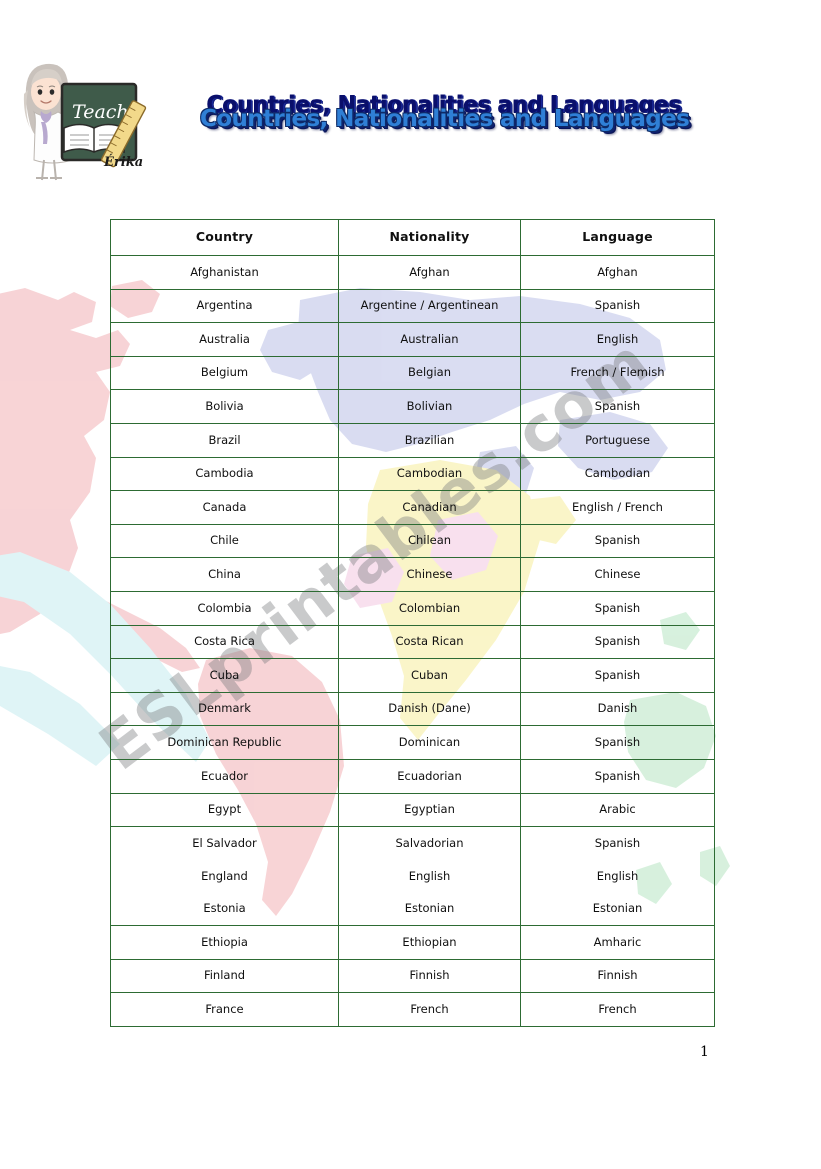 This screenshot has width=821, height=1169. Describe the element at coordinates (224, 776) in the screenshot. I see `cell-country: Ecuador` at that location.